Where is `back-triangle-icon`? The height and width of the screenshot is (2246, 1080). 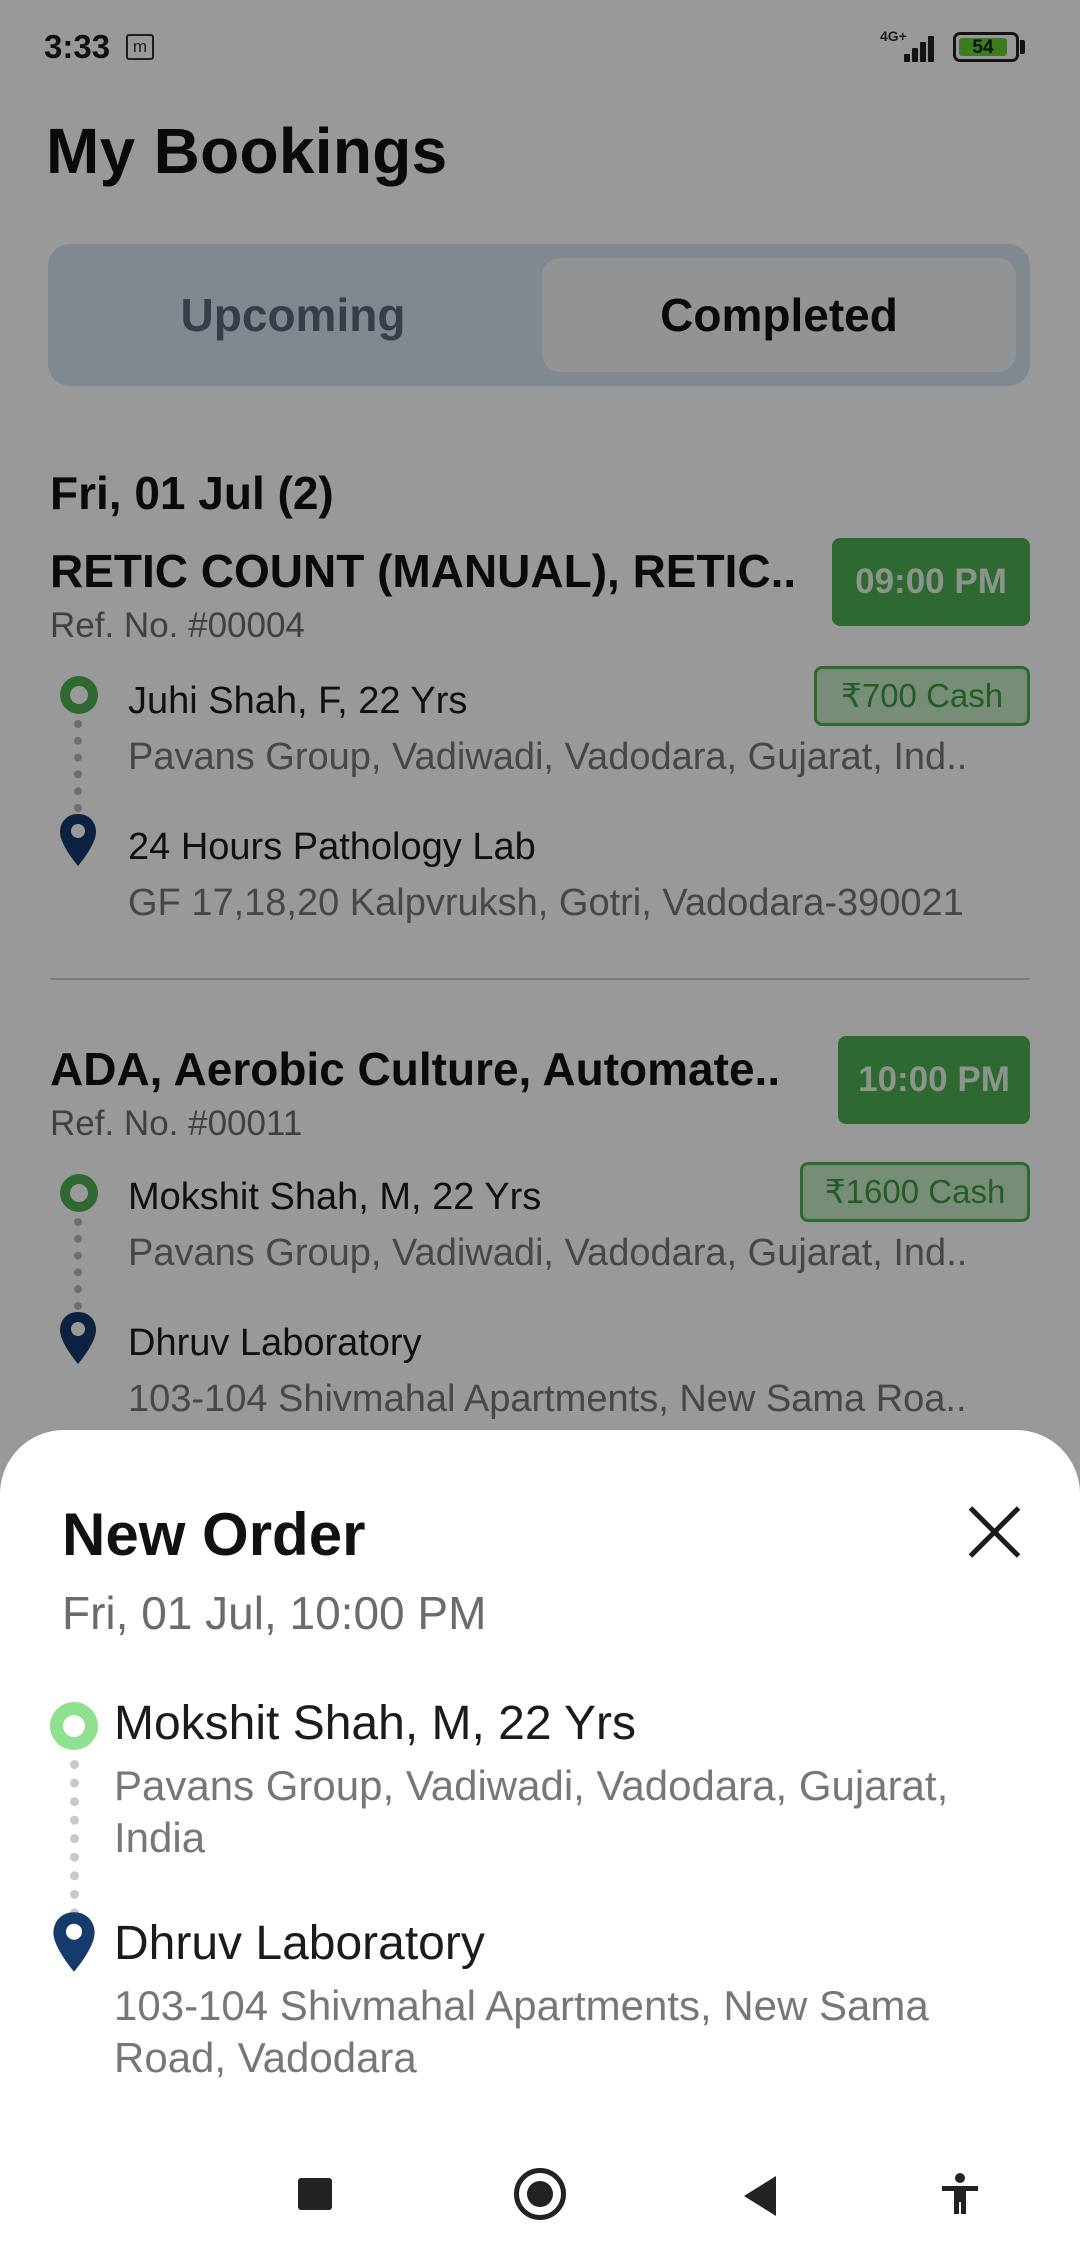
back-triangle-icon is located at coordinates (760, 2196).